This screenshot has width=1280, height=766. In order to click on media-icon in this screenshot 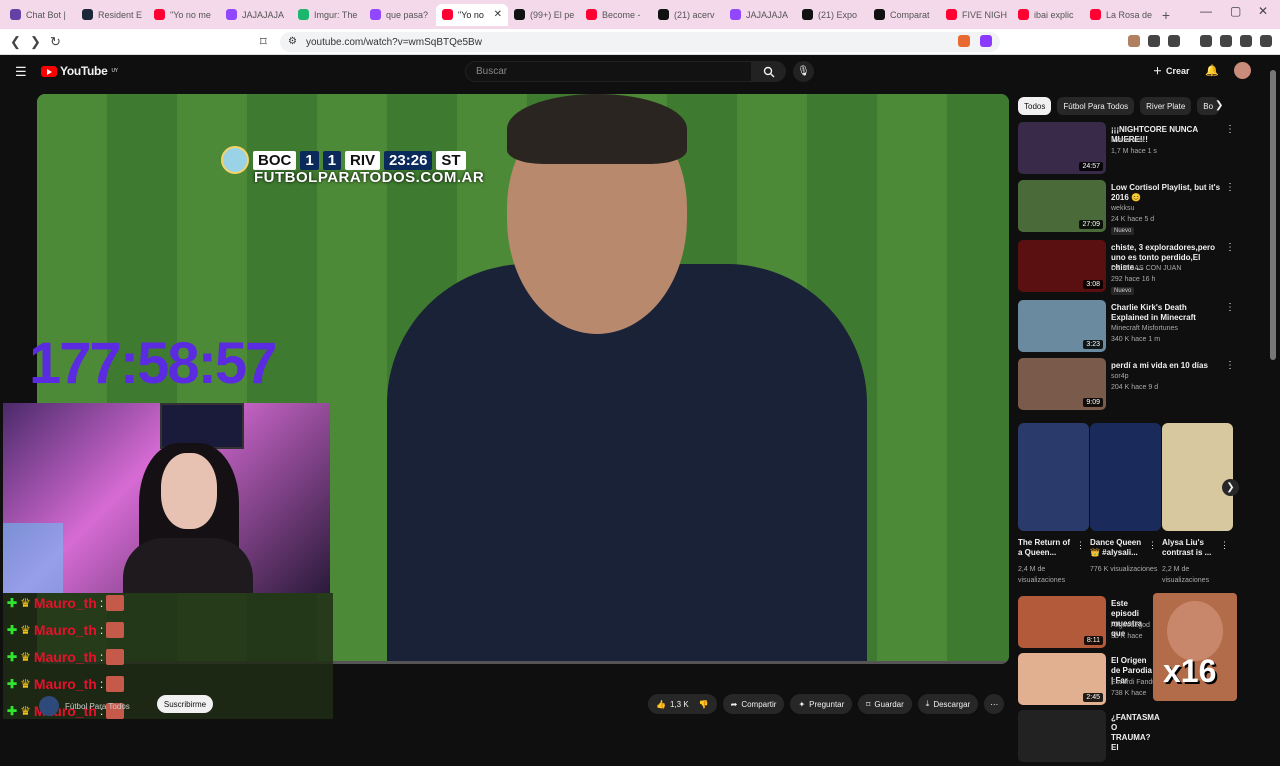, I will do `click(1206, 41)`.